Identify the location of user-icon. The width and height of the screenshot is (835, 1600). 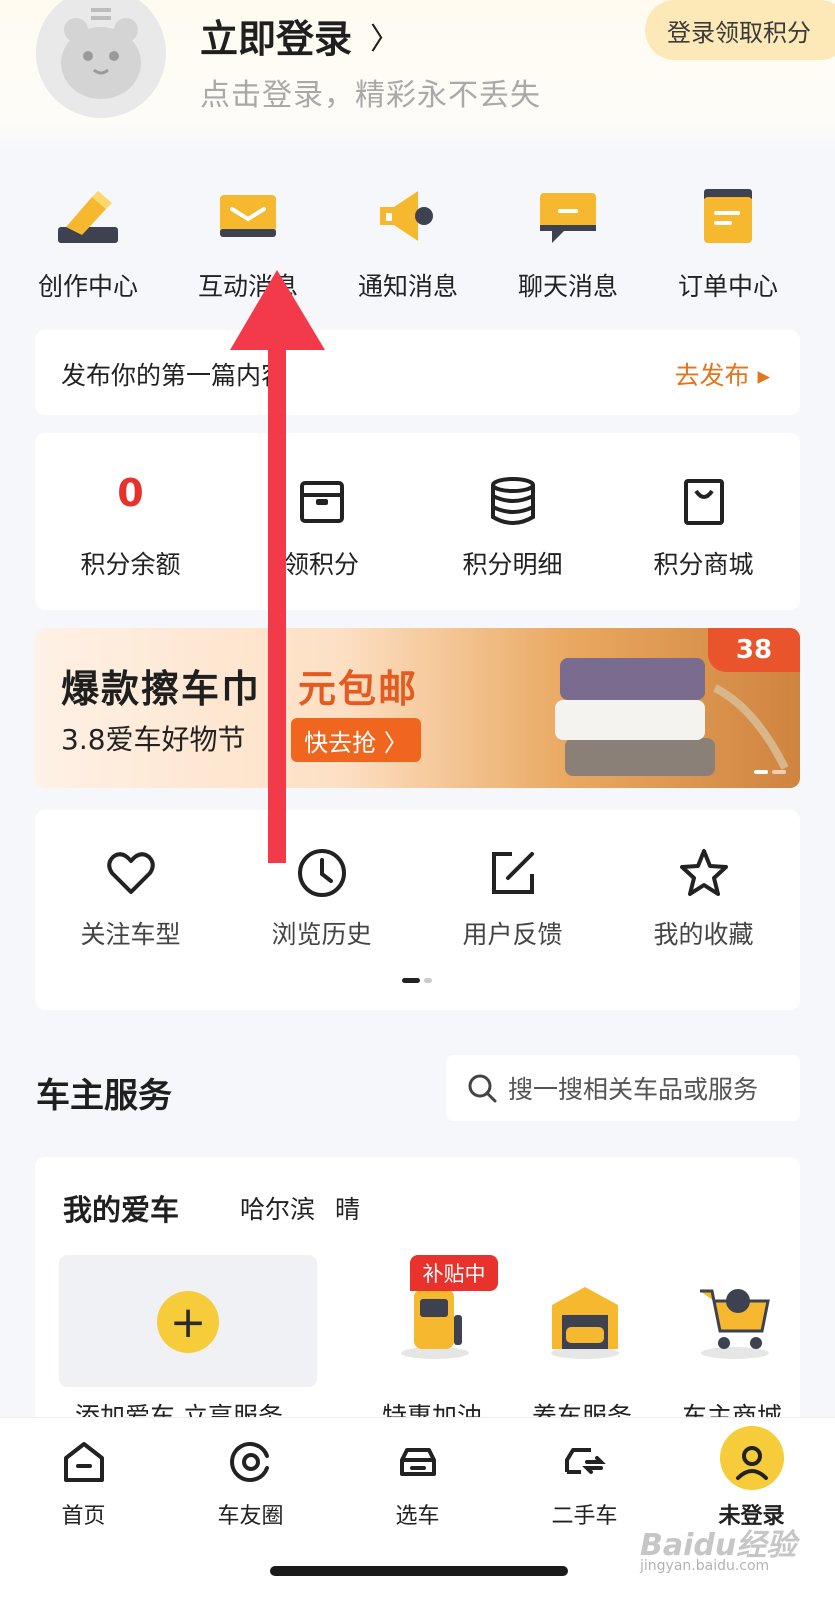
(751, 1463).